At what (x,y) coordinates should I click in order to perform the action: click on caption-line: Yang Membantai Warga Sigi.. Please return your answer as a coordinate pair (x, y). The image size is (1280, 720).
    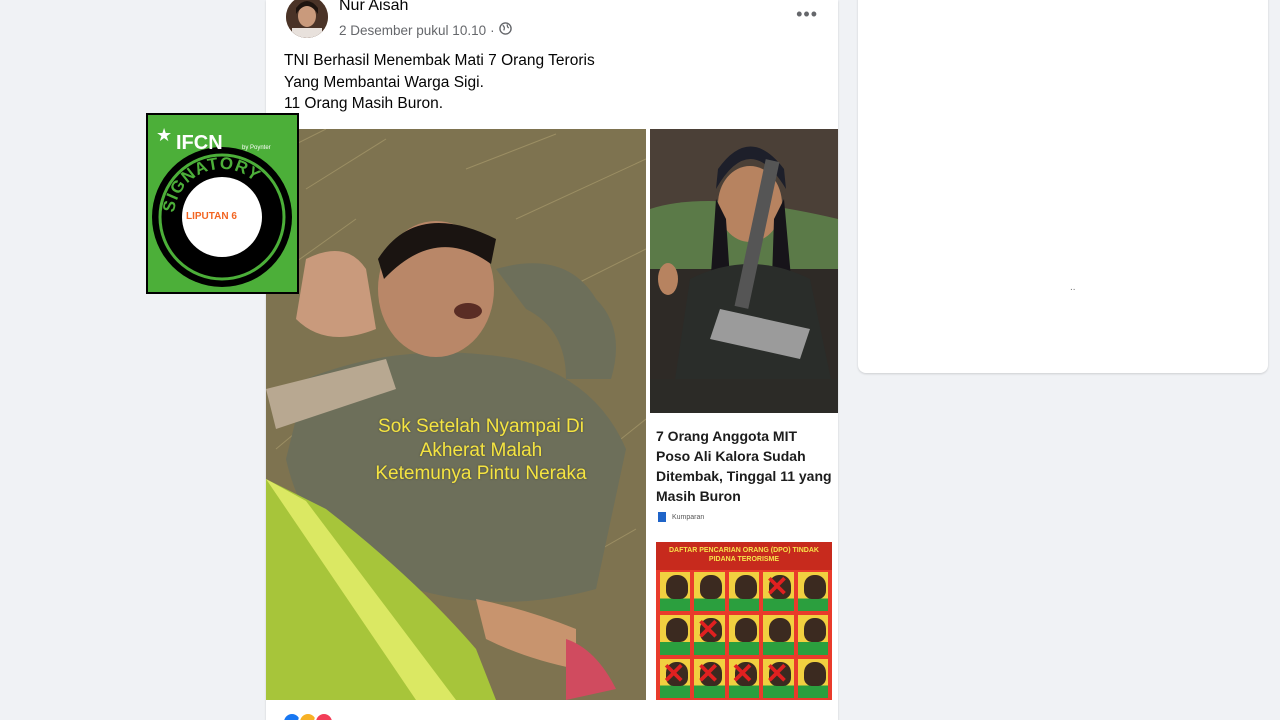
    Looking at the image, I should click on (384, 82).